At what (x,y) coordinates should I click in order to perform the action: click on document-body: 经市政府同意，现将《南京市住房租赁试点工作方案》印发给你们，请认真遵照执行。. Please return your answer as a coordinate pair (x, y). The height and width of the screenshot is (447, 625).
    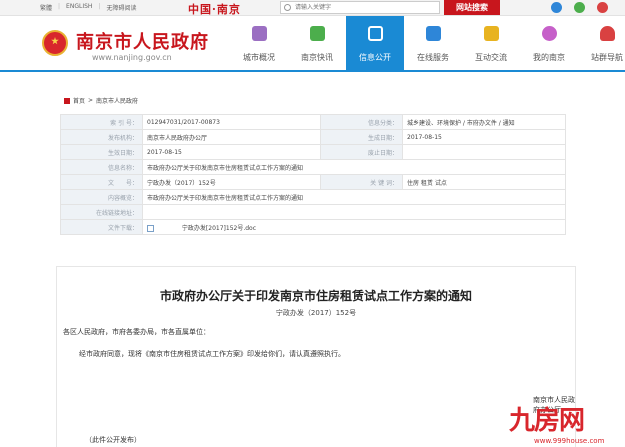
    Looking at the image, I should click on (212, 354).